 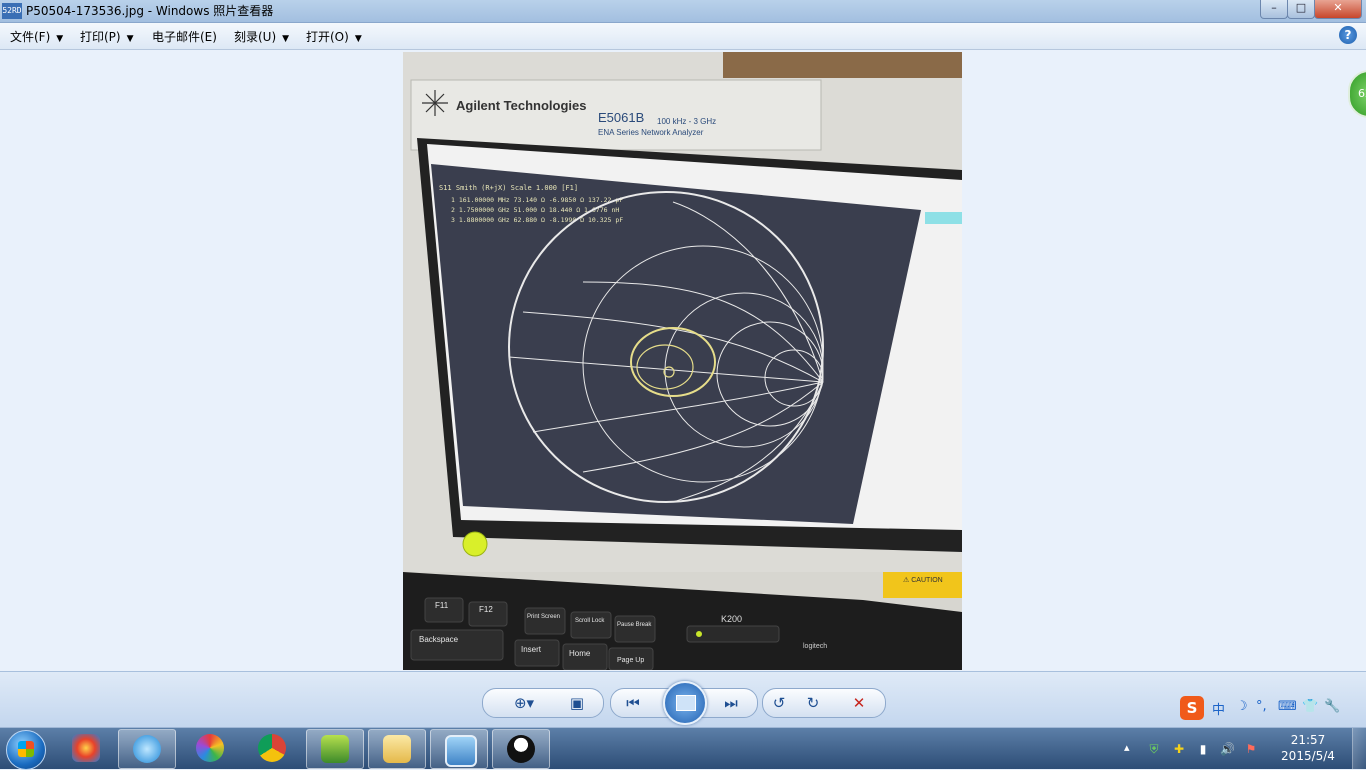 What do you see at coordinates (633, 703) in the screenshot?
I see `previous-icon: ⏮` at bounding box center [633, 703].